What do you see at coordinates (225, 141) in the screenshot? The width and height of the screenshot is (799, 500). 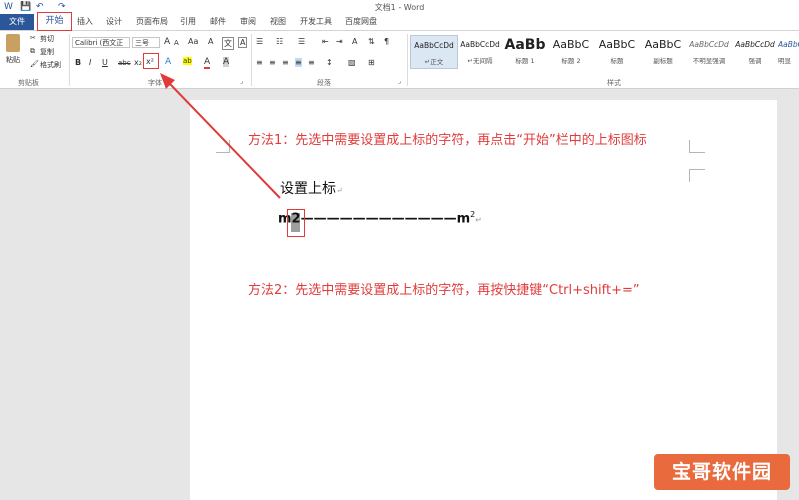 I see `arrow-shaft` at bounding box center [225, 141].